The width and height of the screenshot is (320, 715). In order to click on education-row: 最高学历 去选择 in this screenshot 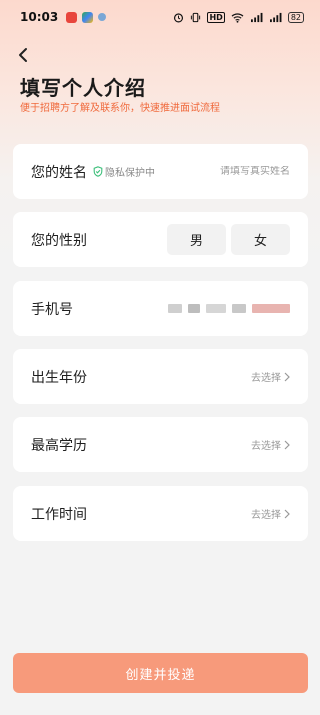, I will do `click(160, 444)`.